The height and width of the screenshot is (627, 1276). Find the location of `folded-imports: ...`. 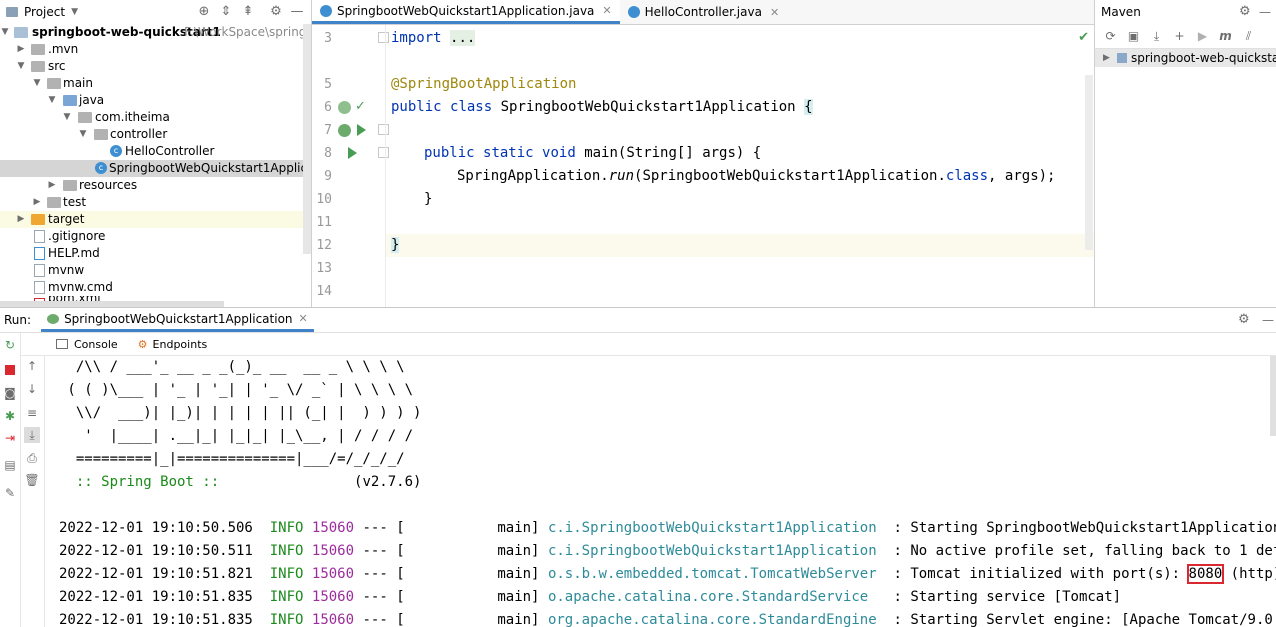

folded-imports: ... is located at coordinates (463, 38).